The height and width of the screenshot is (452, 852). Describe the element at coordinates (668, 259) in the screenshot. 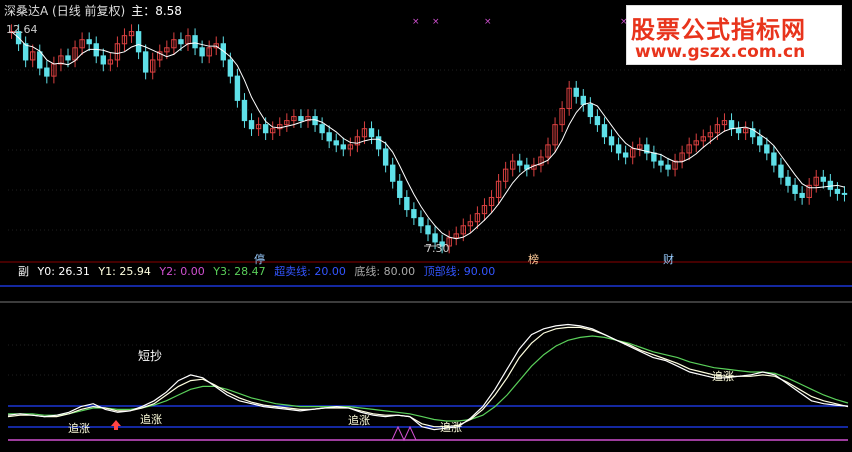

I see `event-marker-finance: 财` at that location.